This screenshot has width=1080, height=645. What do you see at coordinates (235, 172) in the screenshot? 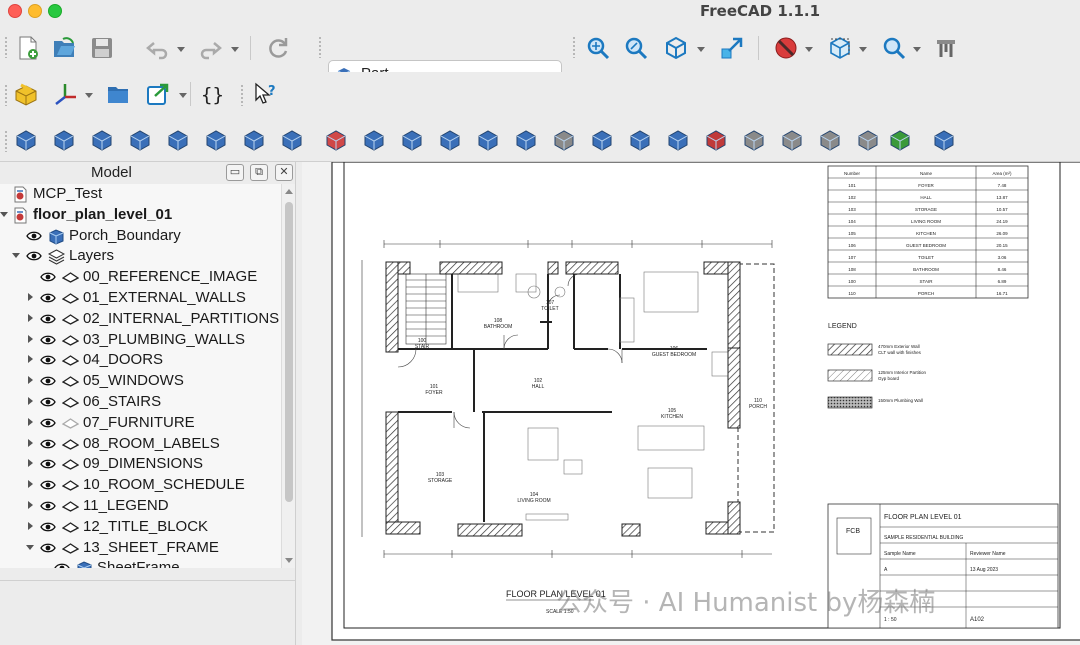
I see `panel-minimize-icon: ▭` at bounding box center [235, 172].